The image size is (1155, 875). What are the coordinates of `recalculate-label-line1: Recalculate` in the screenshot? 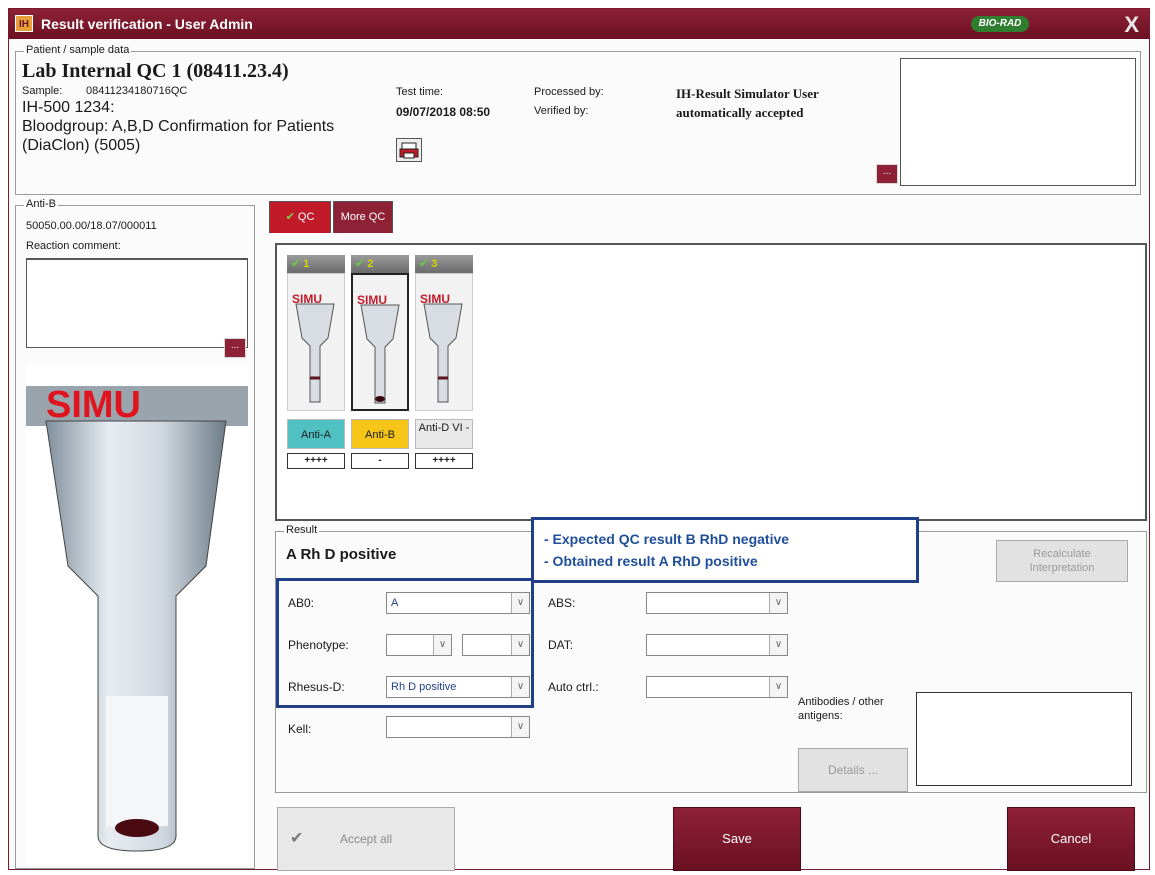 It's located at (1062, 554).